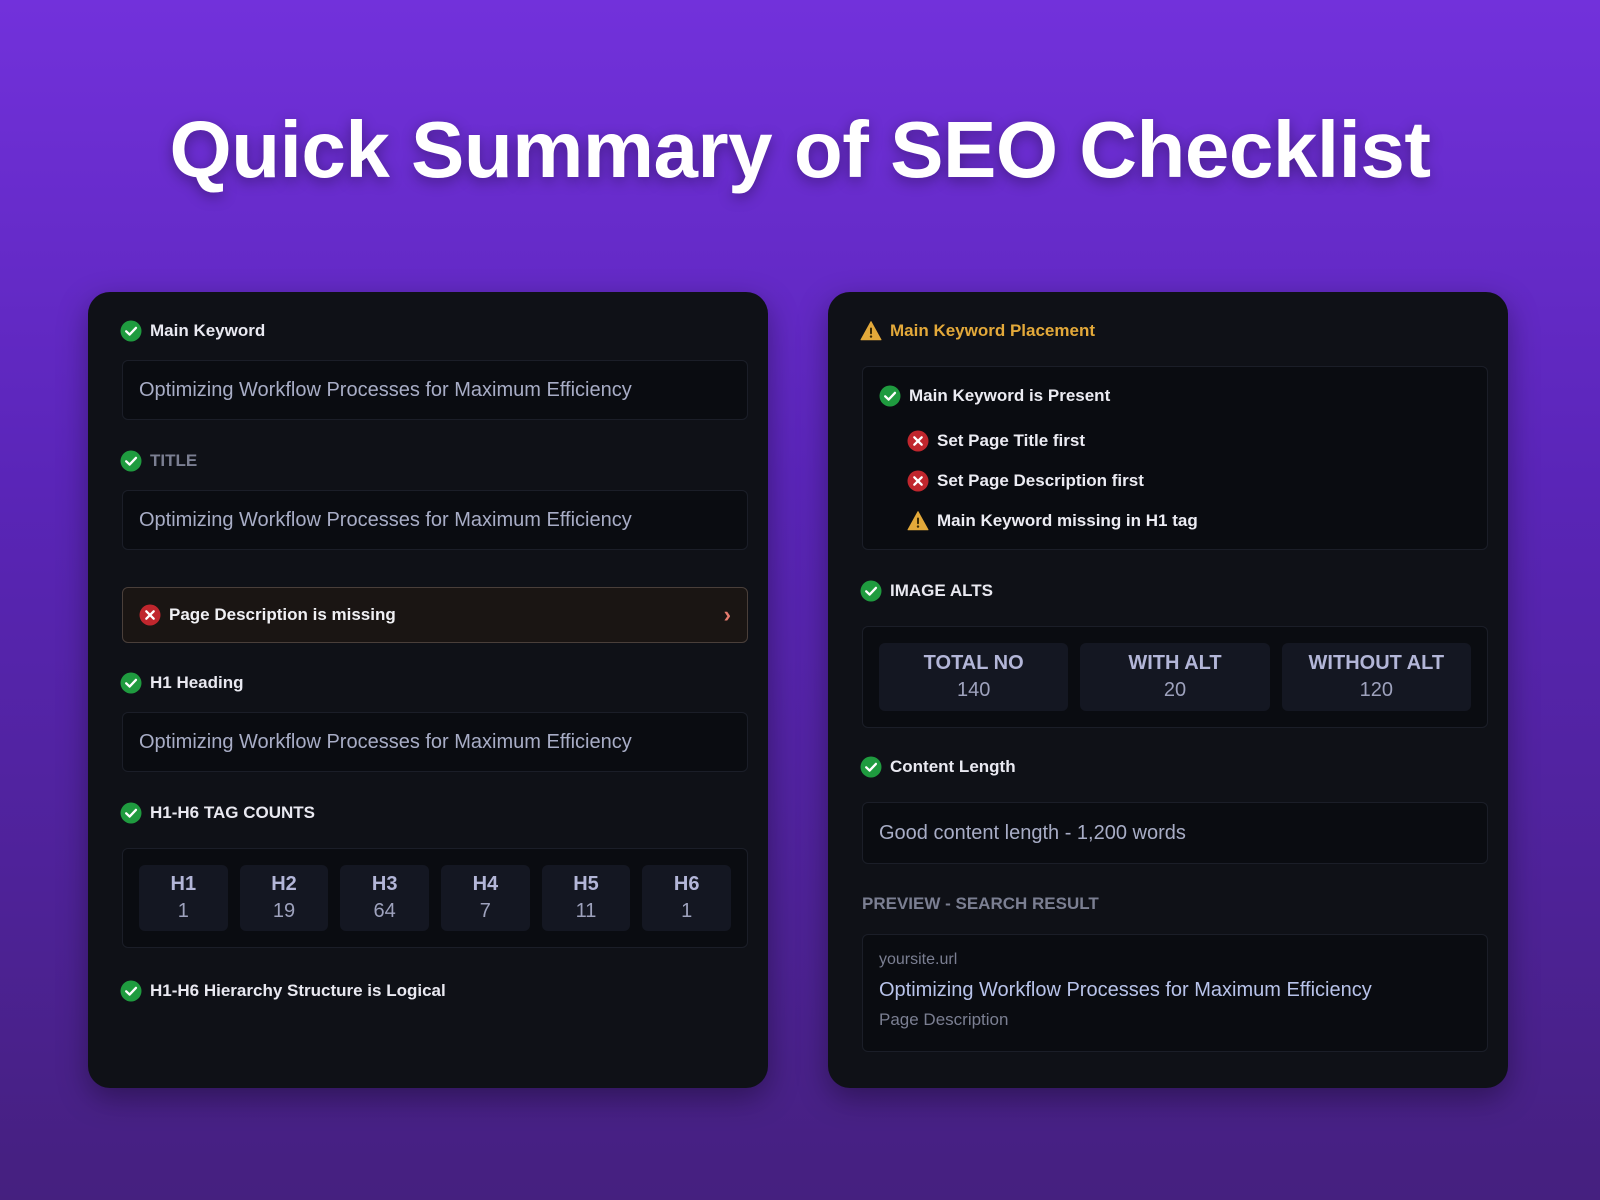  What do you see at coordinates (1032, 832) in the screenshot?
I see `content-length-value: Good content length - 1,200 words` at bounding box center [1032, 832].